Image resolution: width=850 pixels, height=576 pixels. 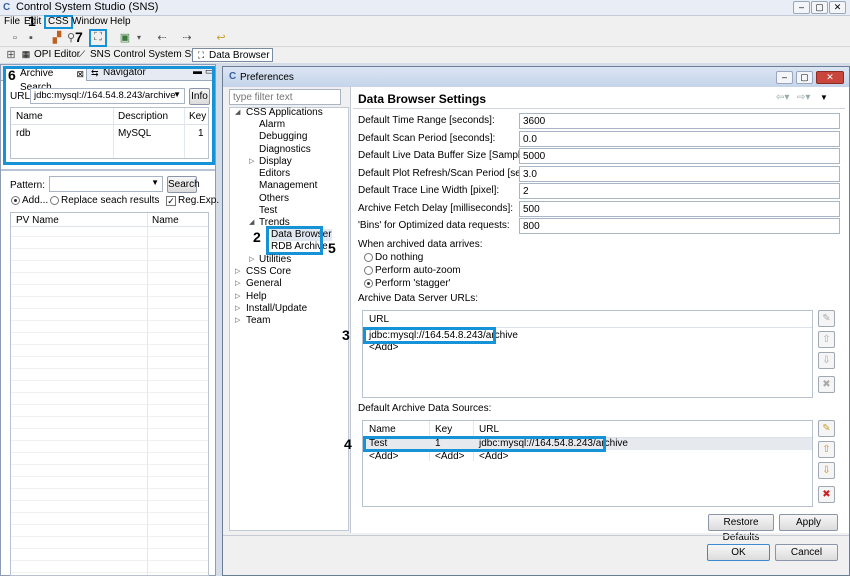 What do you see at coordinates (819, 7) in the screenshot?
I see `maximize-button: ▢` at bounding box center [819, 7].